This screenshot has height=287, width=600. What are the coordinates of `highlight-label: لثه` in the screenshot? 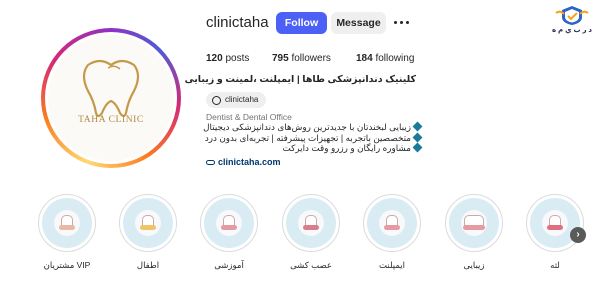 It's located at (555, 265).